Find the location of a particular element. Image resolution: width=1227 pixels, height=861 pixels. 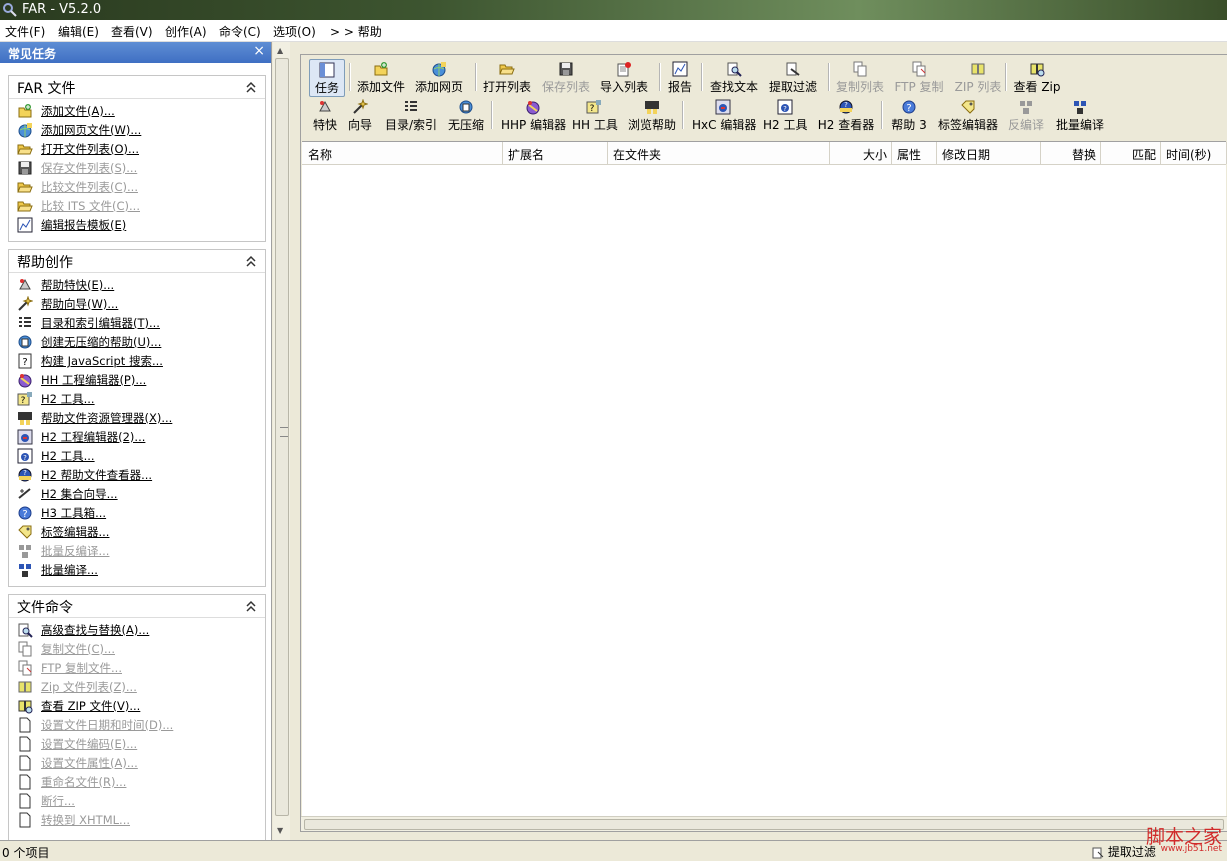

toolbar-button-label: 批量编译 is located at coordinates (1079, 125).